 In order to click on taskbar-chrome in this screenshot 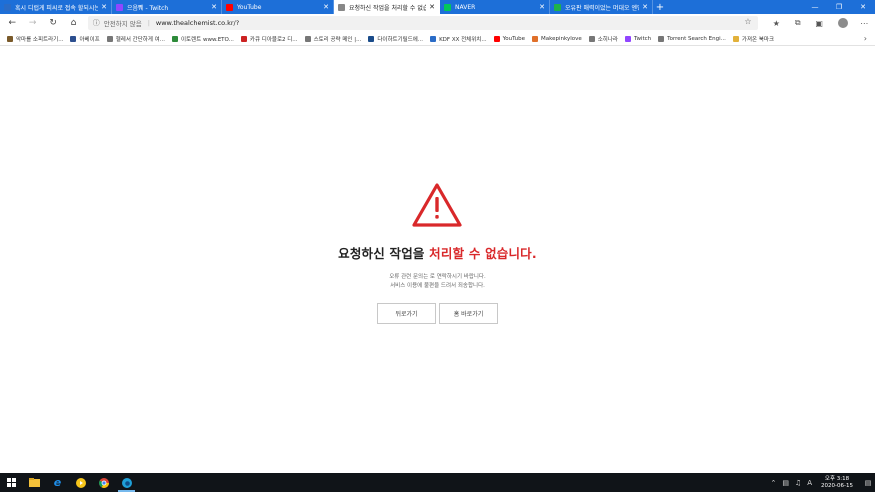, I will do `click(103, 482)`.